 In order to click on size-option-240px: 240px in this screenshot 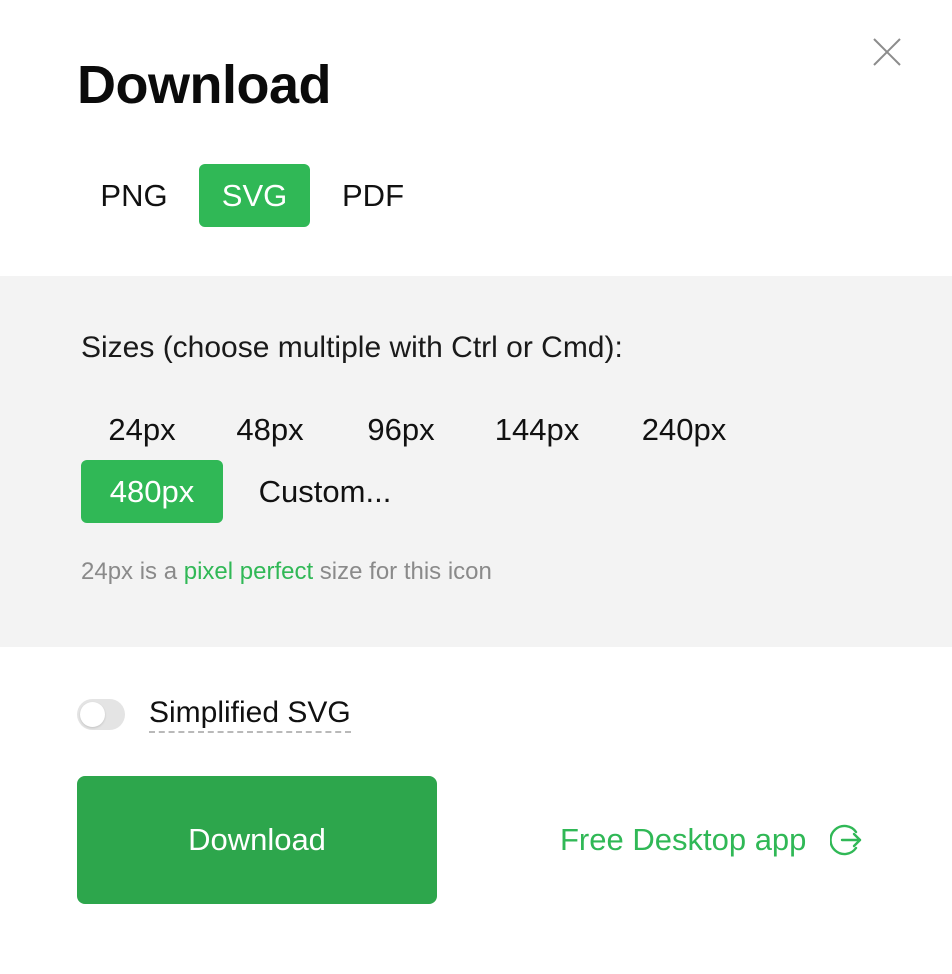, I will do `click(684, 429)`.